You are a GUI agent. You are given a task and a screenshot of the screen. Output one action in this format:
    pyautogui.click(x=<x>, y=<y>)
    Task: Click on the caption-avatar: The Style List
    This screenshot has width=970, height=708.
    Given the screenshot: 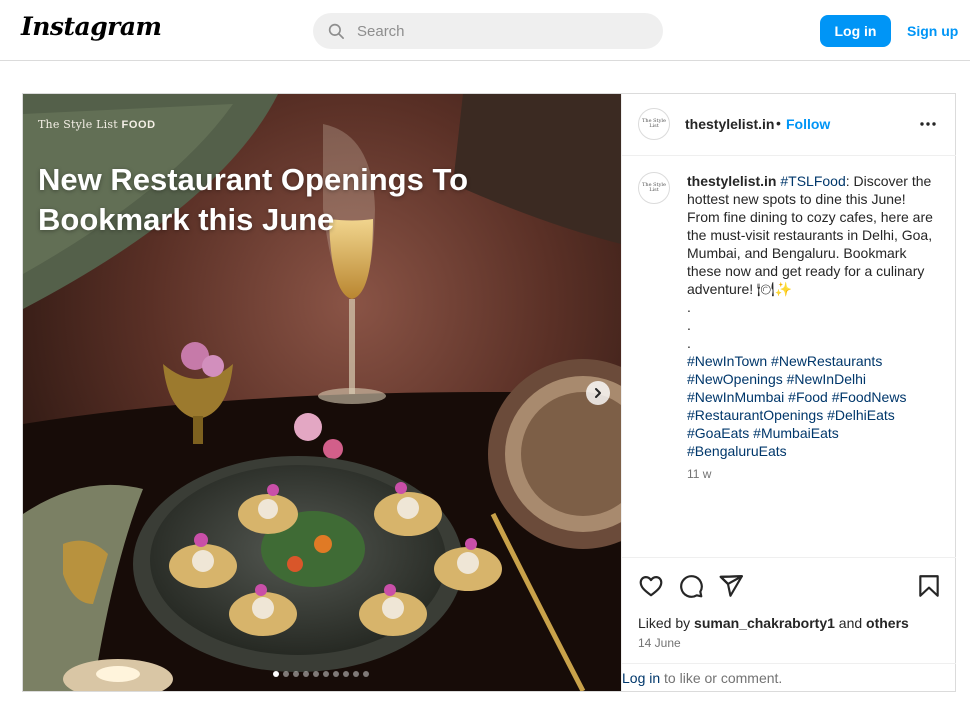 What is the action you would take?
    pyautogui.click(x=654, y=188)
    